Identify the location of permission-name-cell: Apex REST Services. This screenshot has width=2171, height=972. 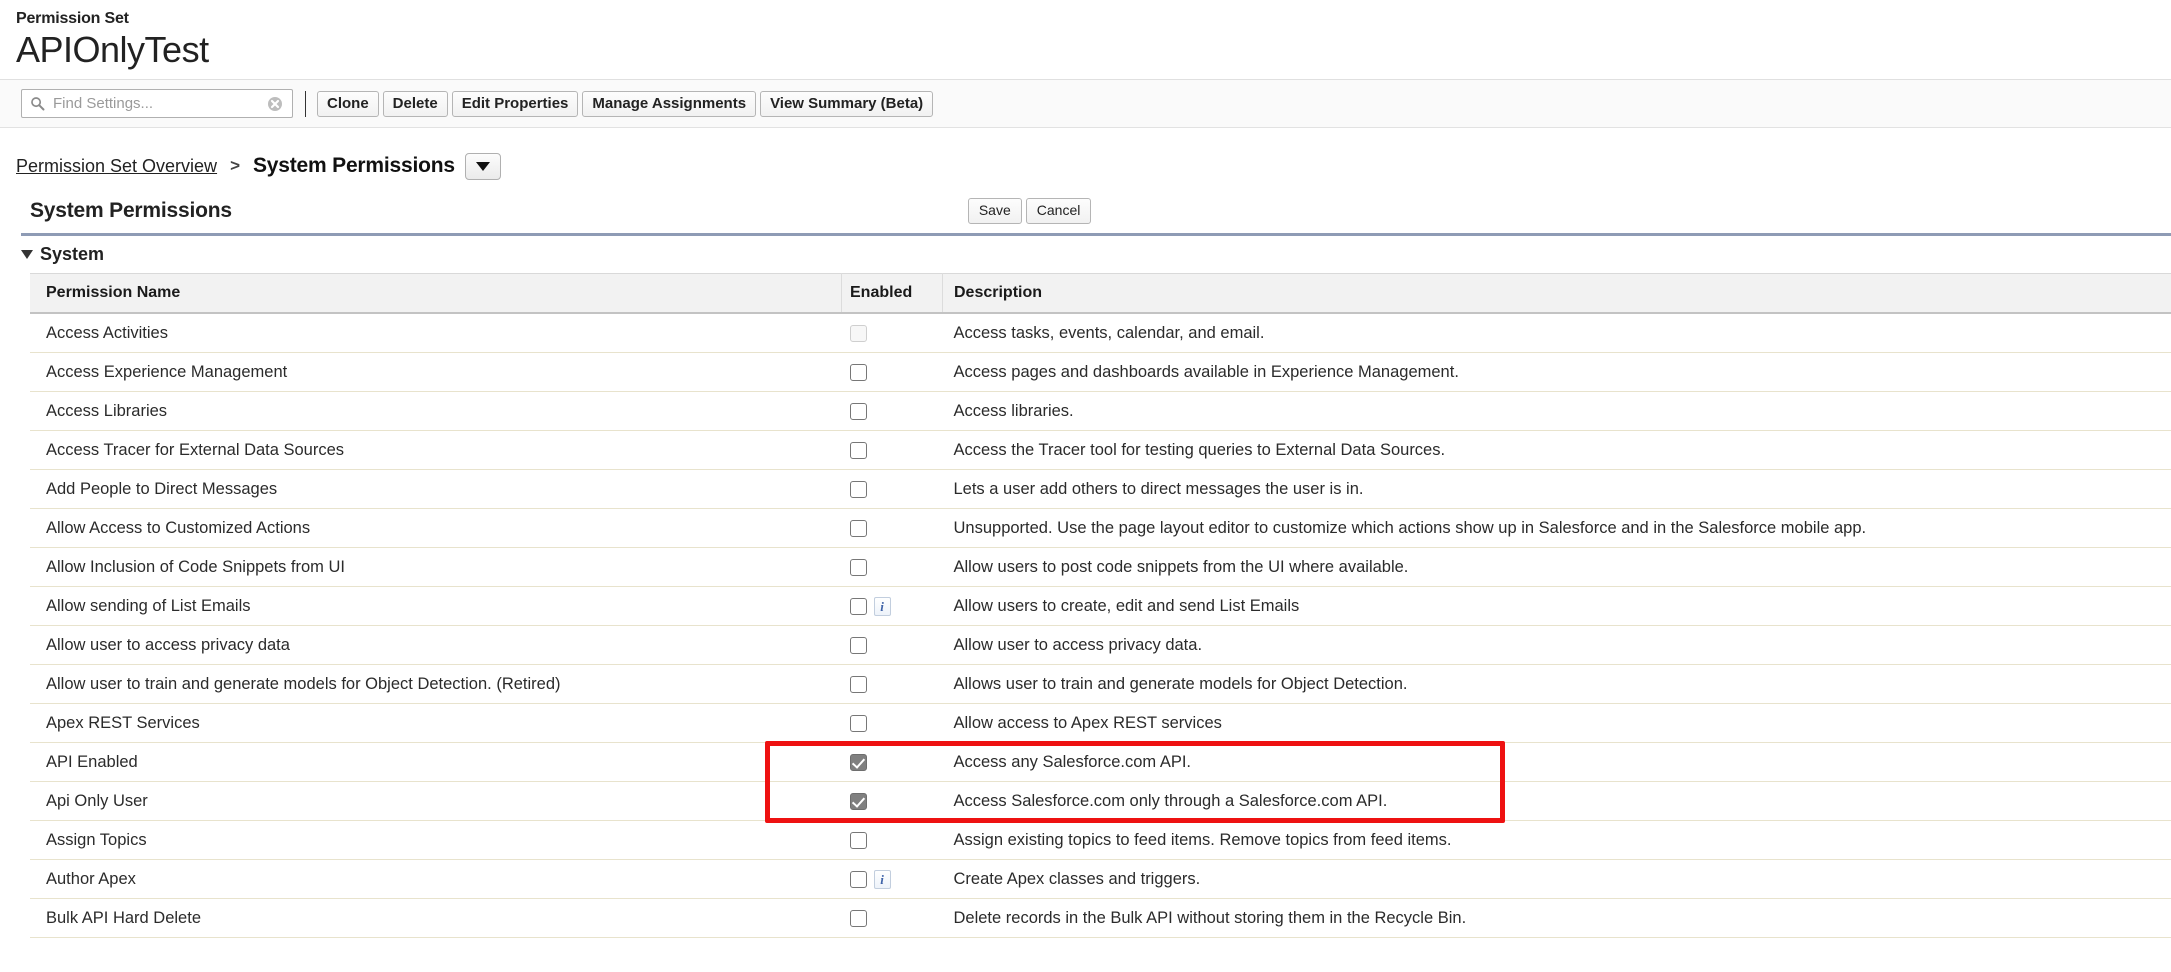
(436, 723).